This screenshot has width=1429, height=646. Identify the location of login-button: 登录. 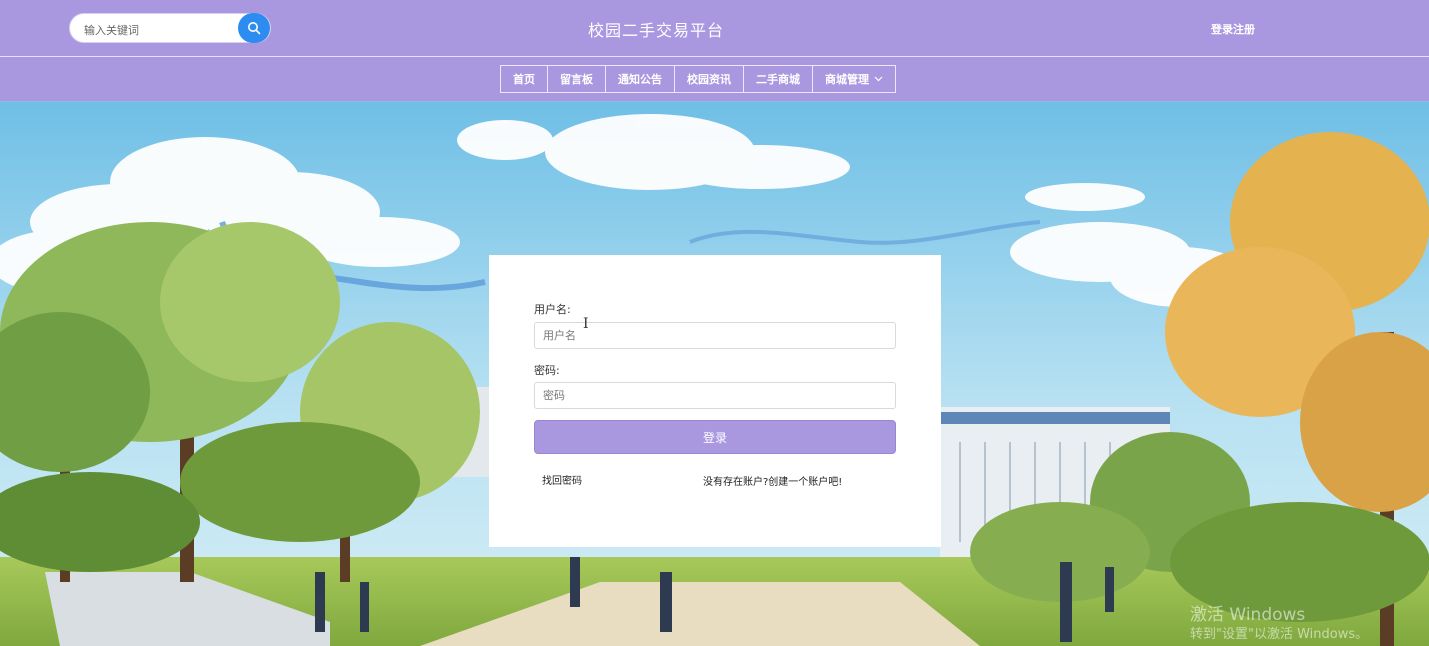
(715, 437).